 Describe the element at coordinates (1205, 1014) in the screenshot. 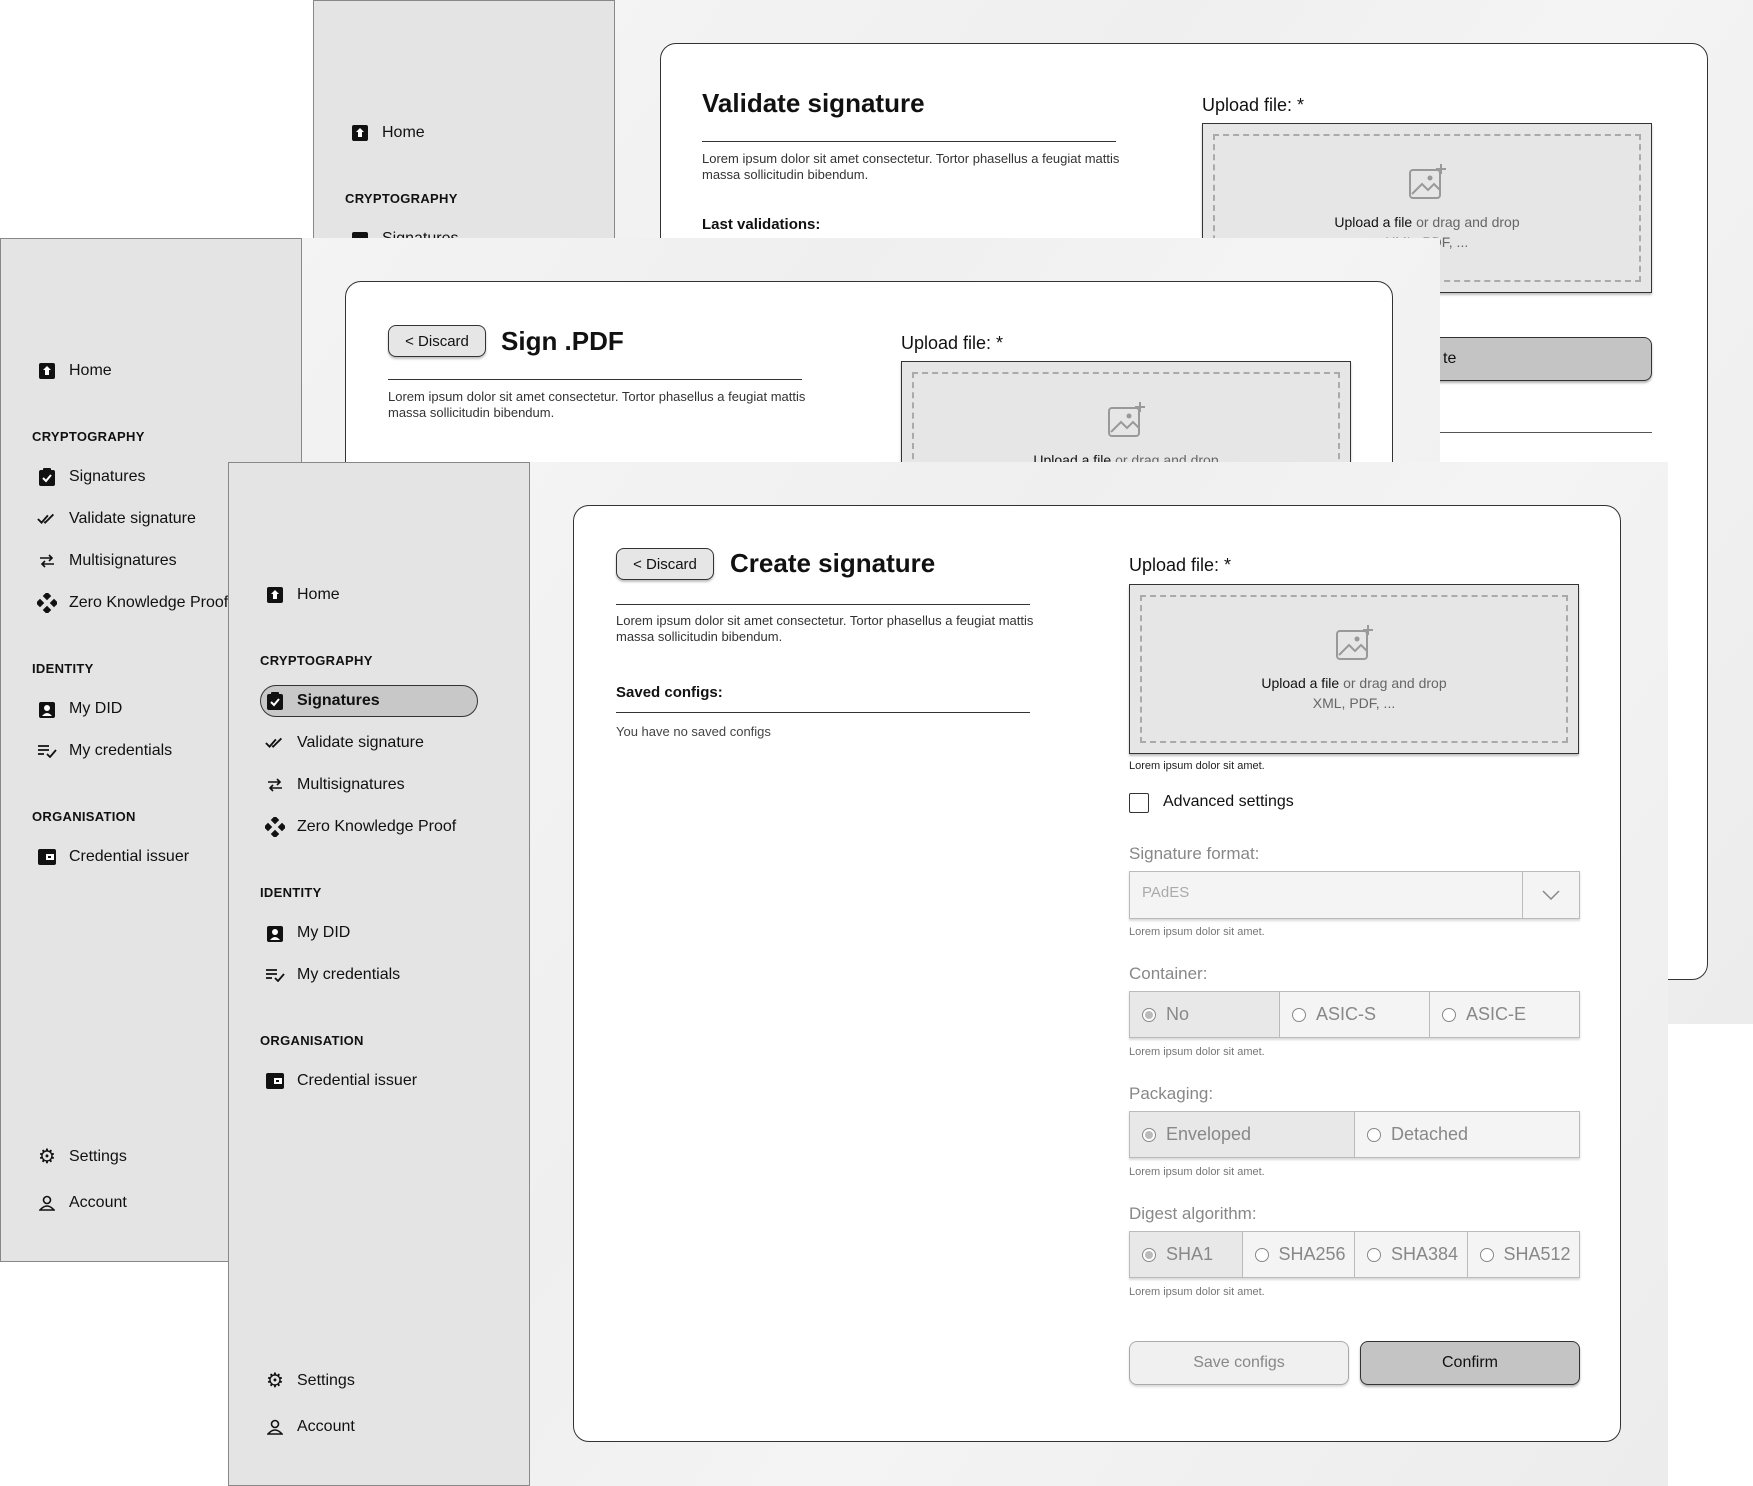

I see `container-option-no: No` at that location.